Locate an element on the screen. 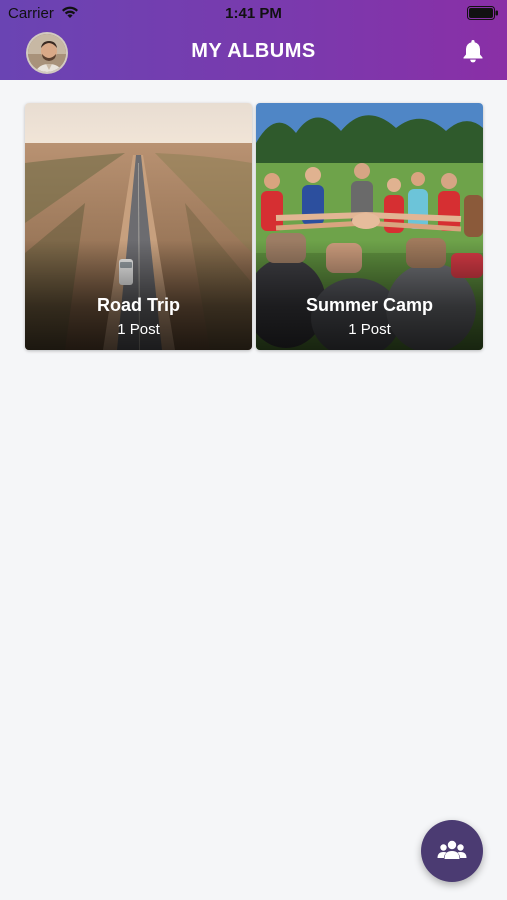 The image size is (507, 900). bell-icon is located at coordinates (473, 51).